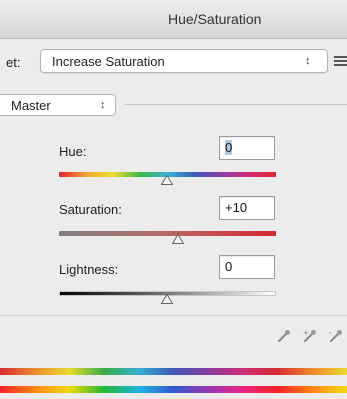  I want to click on lightness-field: 0, so click(247, 267).